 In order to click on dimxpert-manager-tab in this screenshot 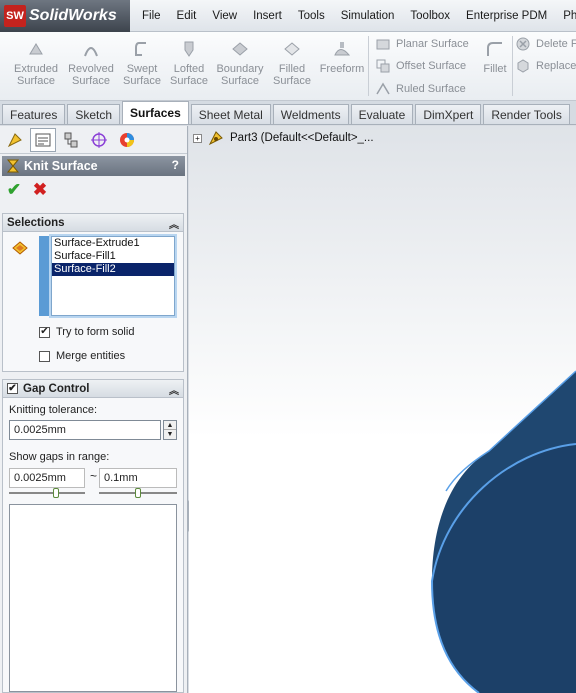, I will do `click(99, 140)`.